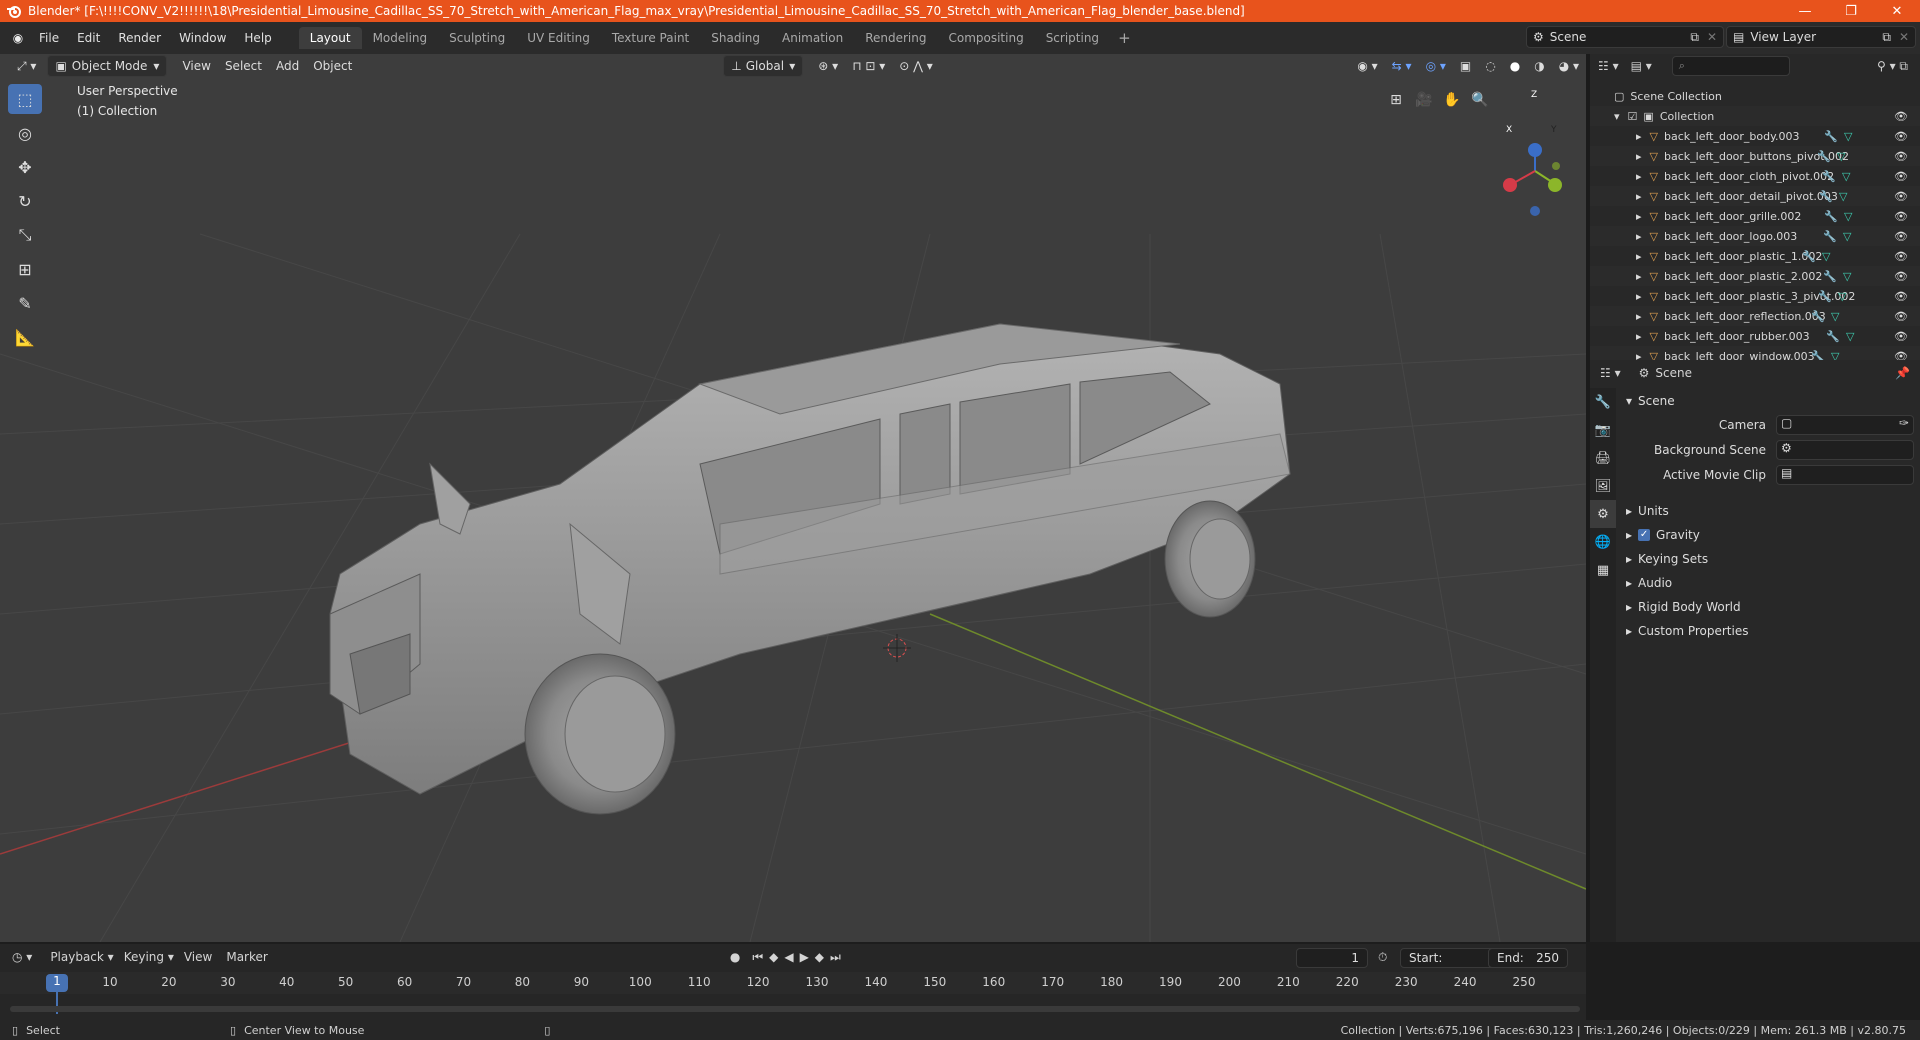  I want to click on snap-icon: ⊓ ⊡ ▾, so click(868, 66).